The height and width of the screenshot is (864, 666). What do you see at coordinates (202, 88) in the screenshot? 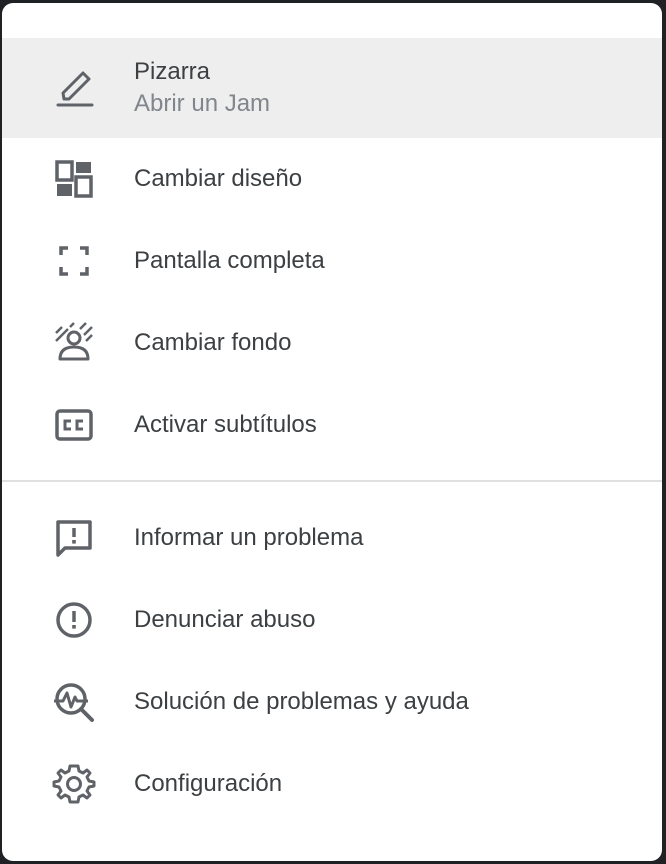
I see `menu-item-whiteboard-text: Pizarra Abrir un Jam` at bounding box center [202, 88].